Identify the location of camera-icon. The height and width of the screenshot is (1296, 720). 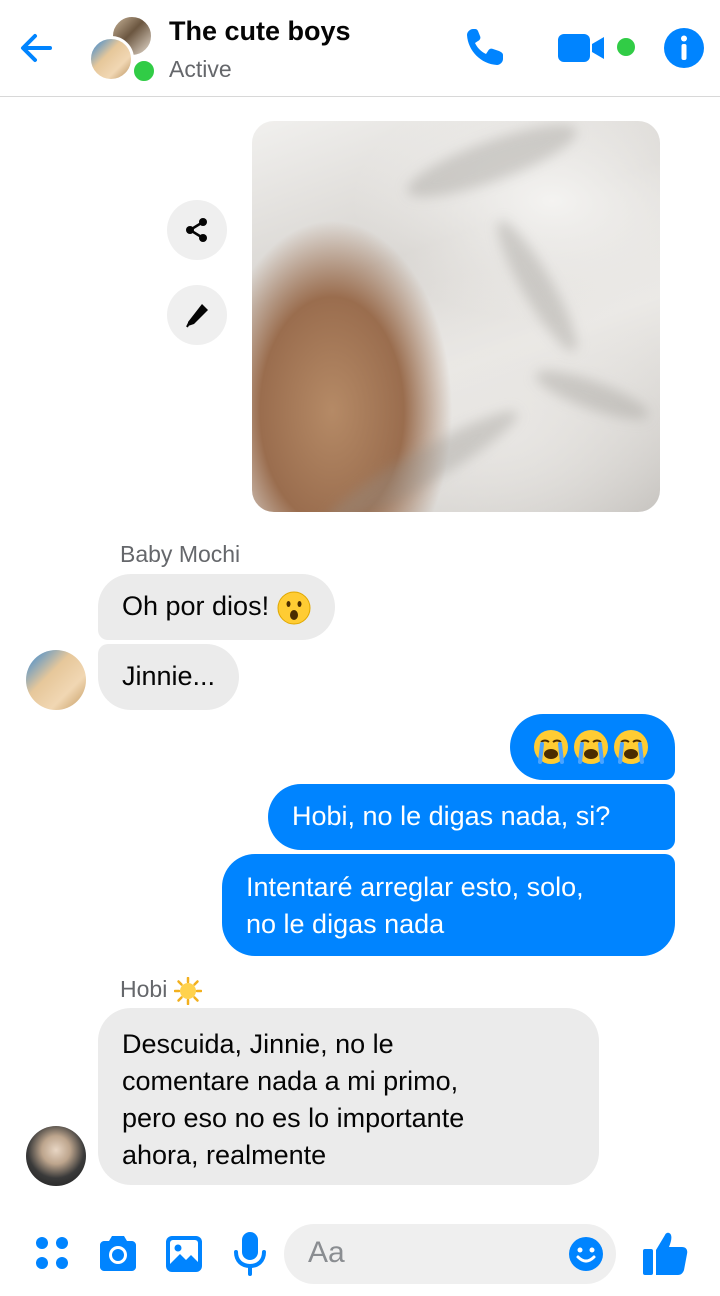
(118, 1254).